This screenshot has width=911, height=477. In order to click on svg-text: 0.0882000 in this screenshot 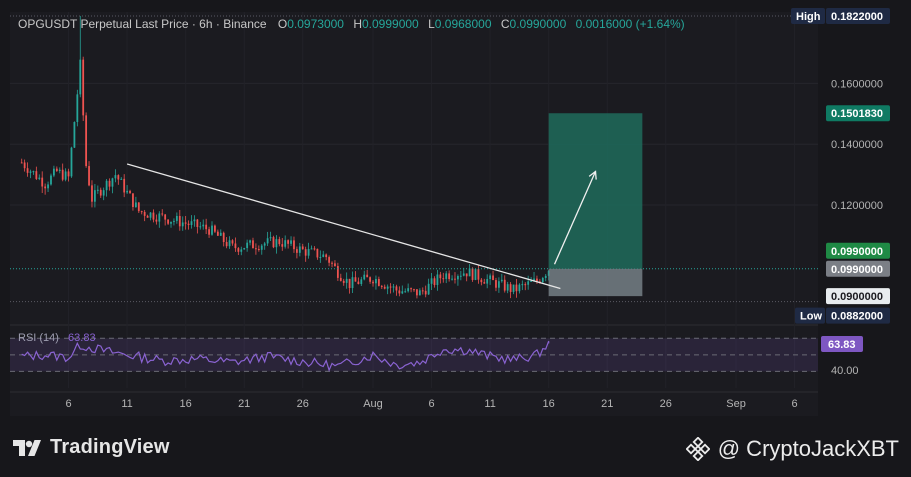, I will do `click(857, 317)`.